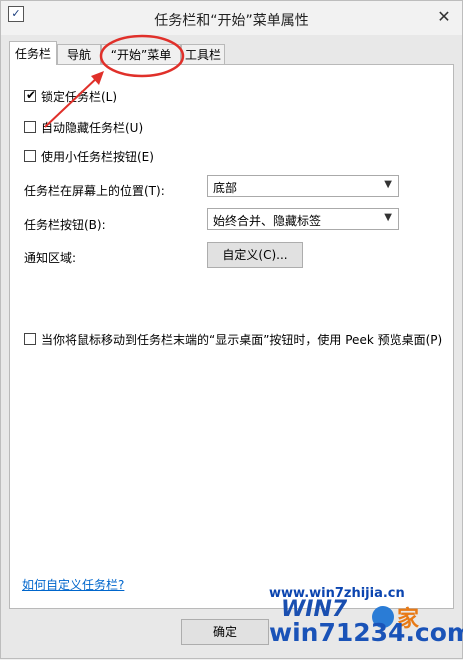 The width and height of the screenshot is (463, 660). Describe the element at coordinates (72, 101) in the screenshot. I see `annotation-arrow` at that location.